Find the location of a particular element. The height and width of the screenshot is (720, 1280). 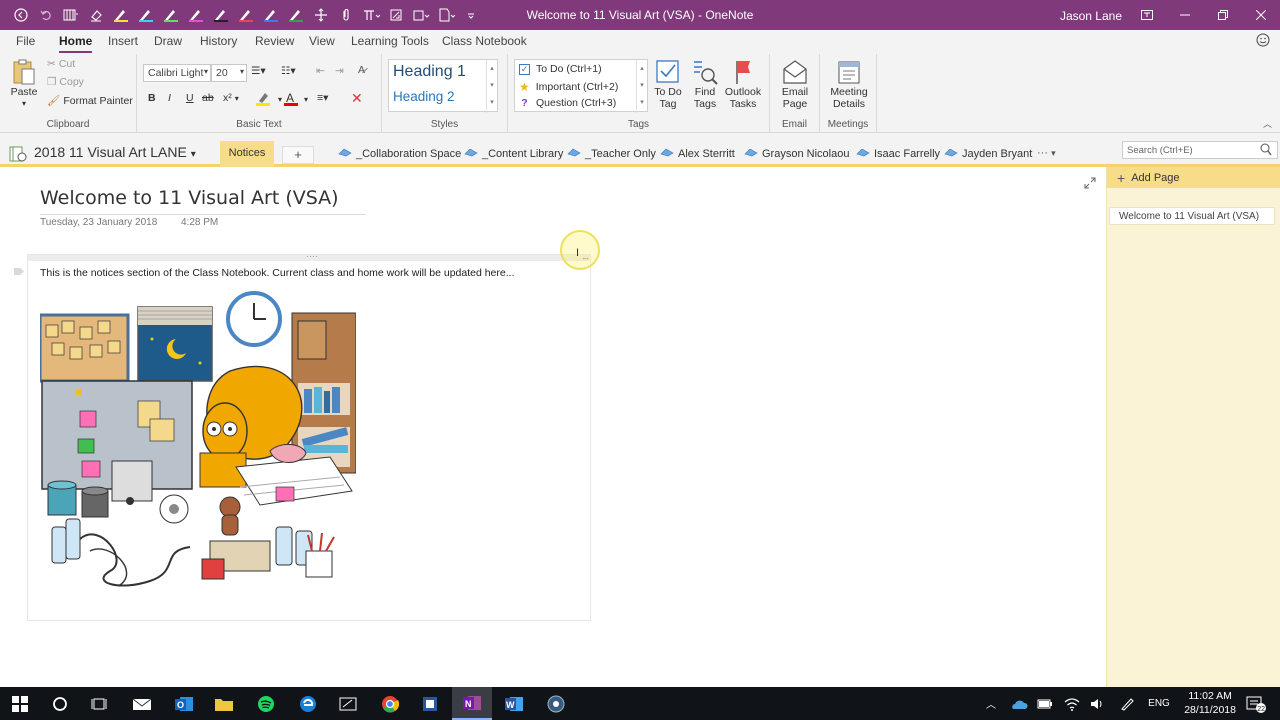

more-sections-button: ··· ▾ is located at coordinates (1046, 153).